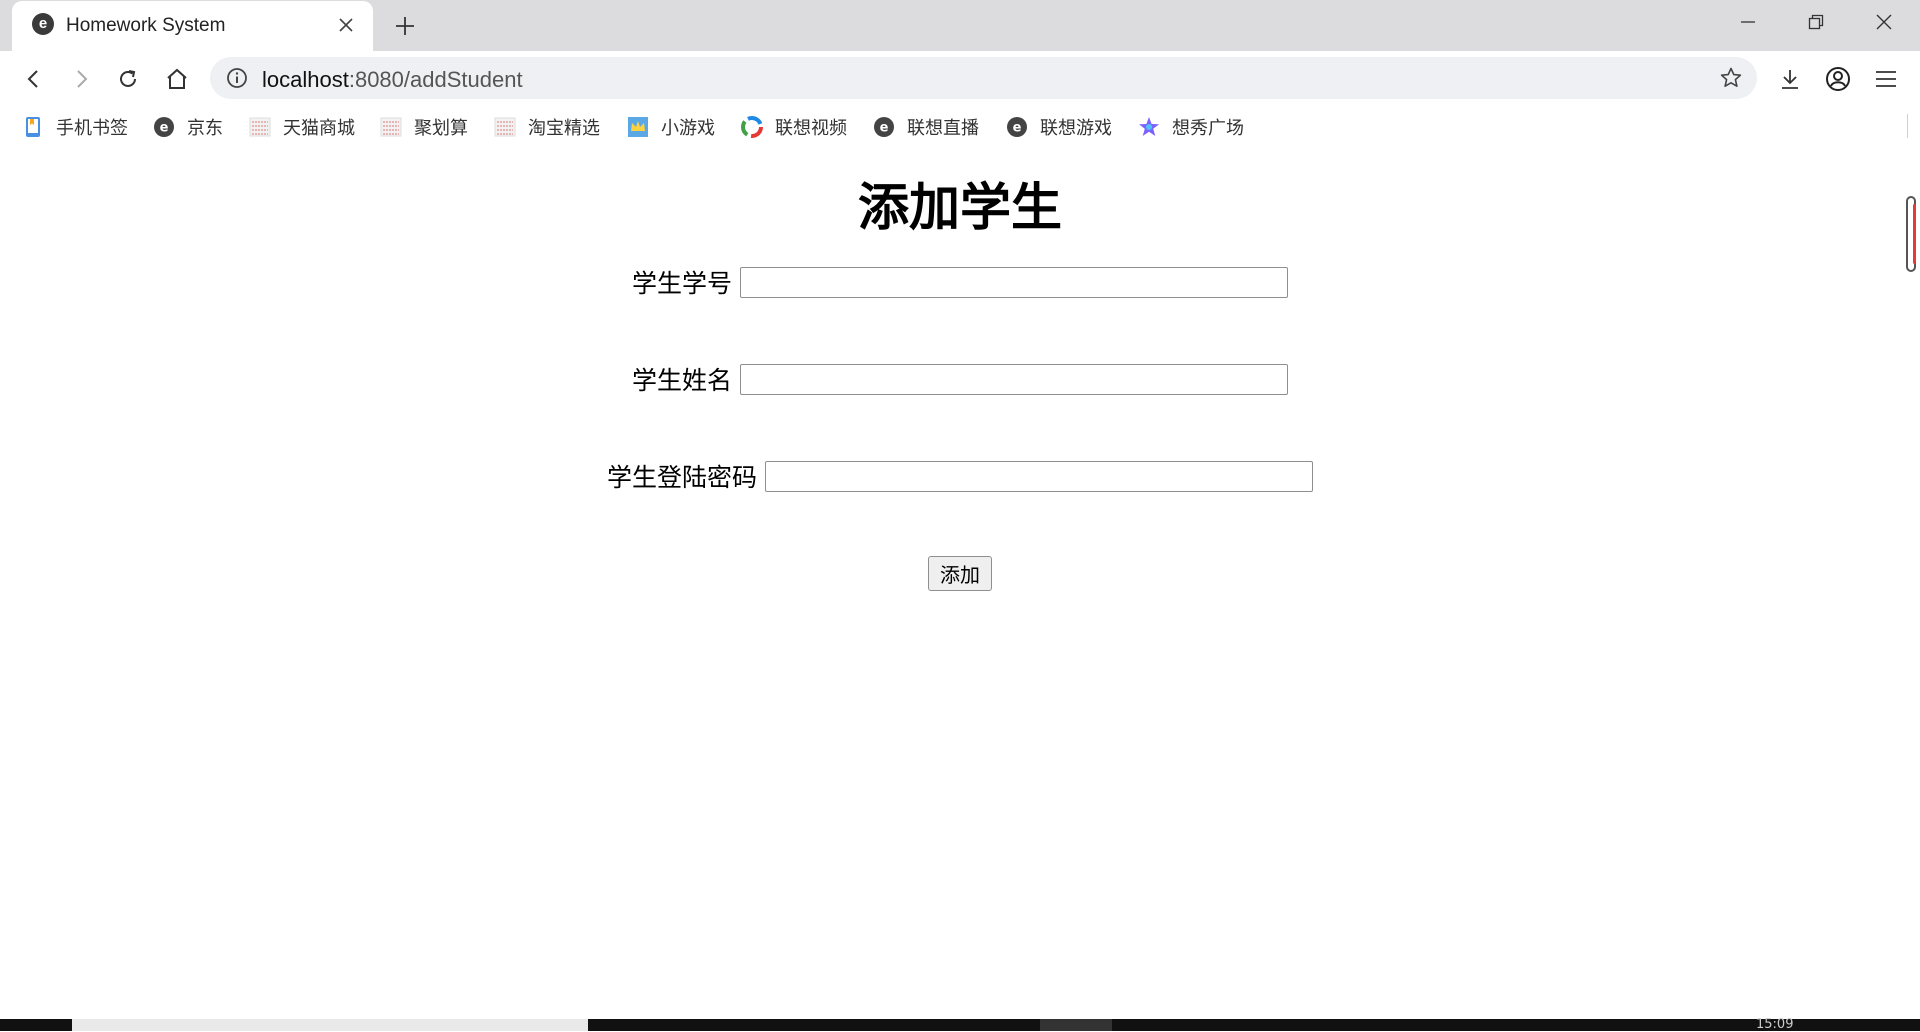  What do you see at coordinates (960, 25) in the screenshot?
I see `tab-strip: e Homework System` at bounding box center [960, 25].